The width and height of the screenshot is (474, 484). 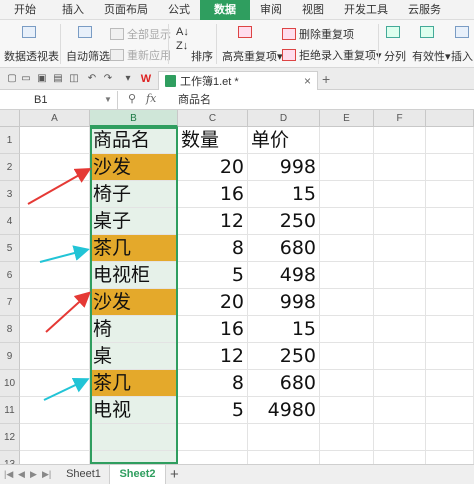 What do you see at coordinates (213, 221) in the screenshot?
I see `cell-c4: 12` at bounding box center [213, 221].